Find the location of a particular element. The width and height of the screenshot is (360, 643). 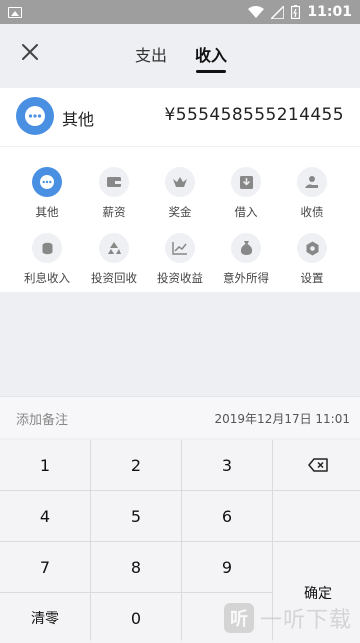

category-investment-return: 投资回收 is located at coordinates (114, 259).